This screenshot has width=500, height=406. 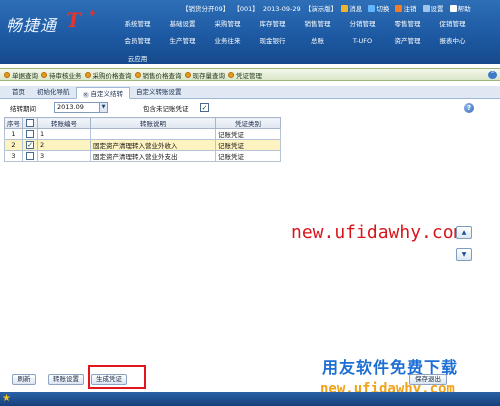 I want to click on row-seq: 1, so click(x=13, y=134).